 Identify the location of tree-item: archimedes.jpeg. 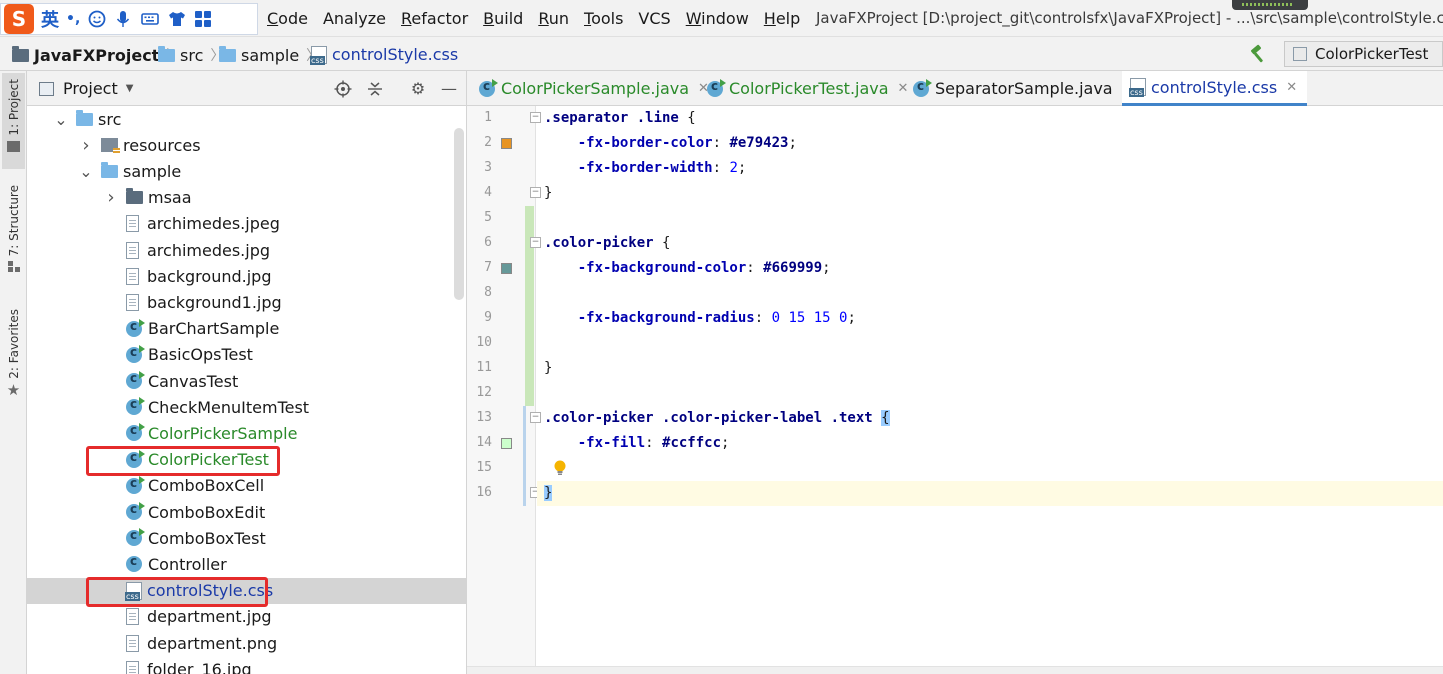
(246, 224).